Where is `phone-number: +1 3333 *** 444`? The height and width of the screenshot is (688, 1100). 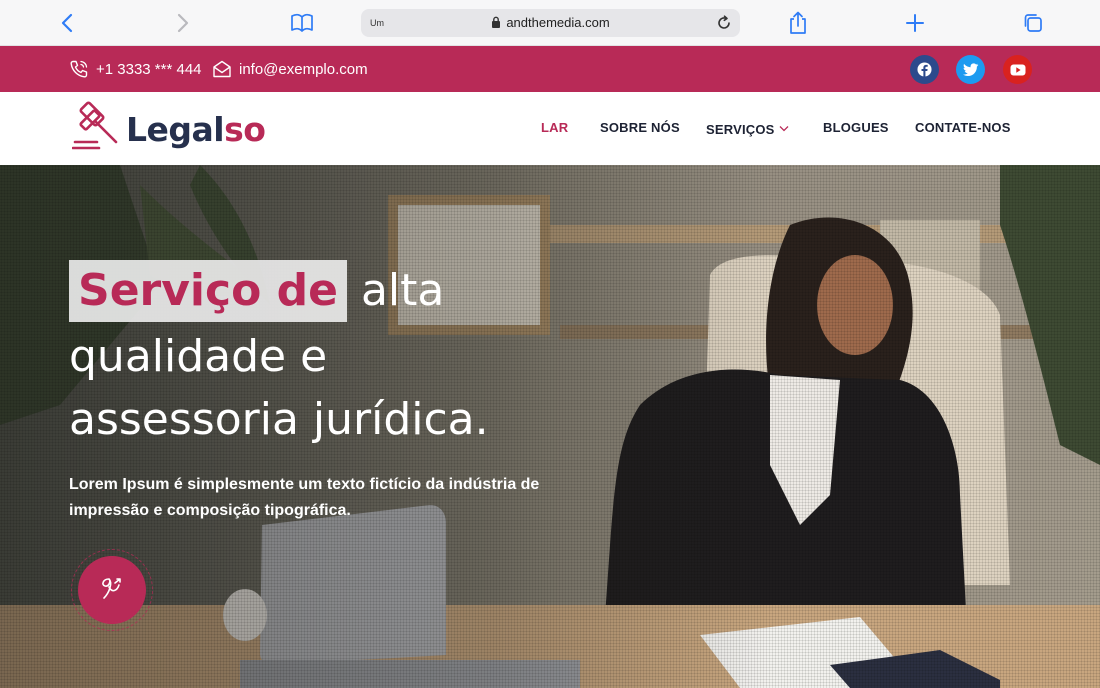
phone-number: +1 3333 *** 444 is located at coordinates (149, 69).